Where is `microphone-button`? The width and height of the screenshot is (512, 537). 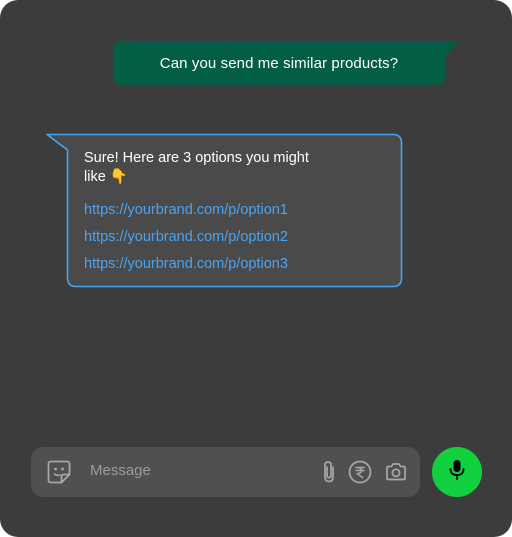 microphone-button is located at coordinates (457, 472).